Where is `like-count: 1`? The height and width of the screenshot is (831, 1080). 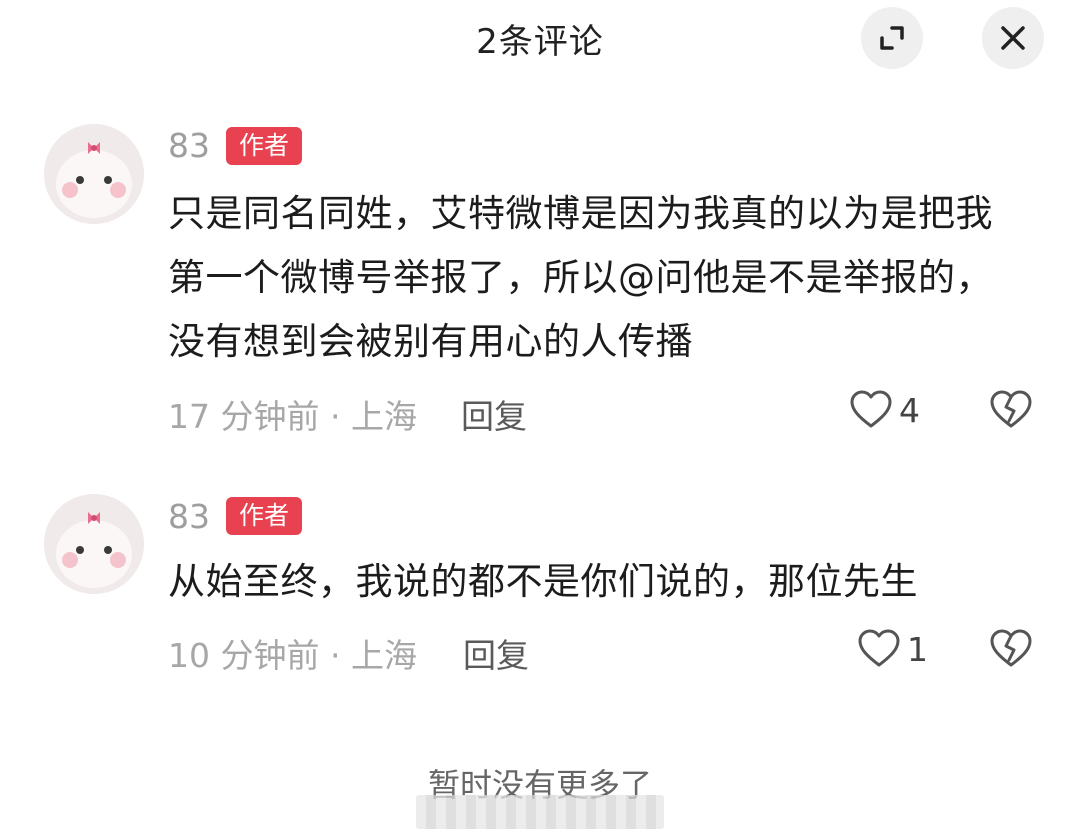 like-count: 1 is located at coordinates (917, 649).